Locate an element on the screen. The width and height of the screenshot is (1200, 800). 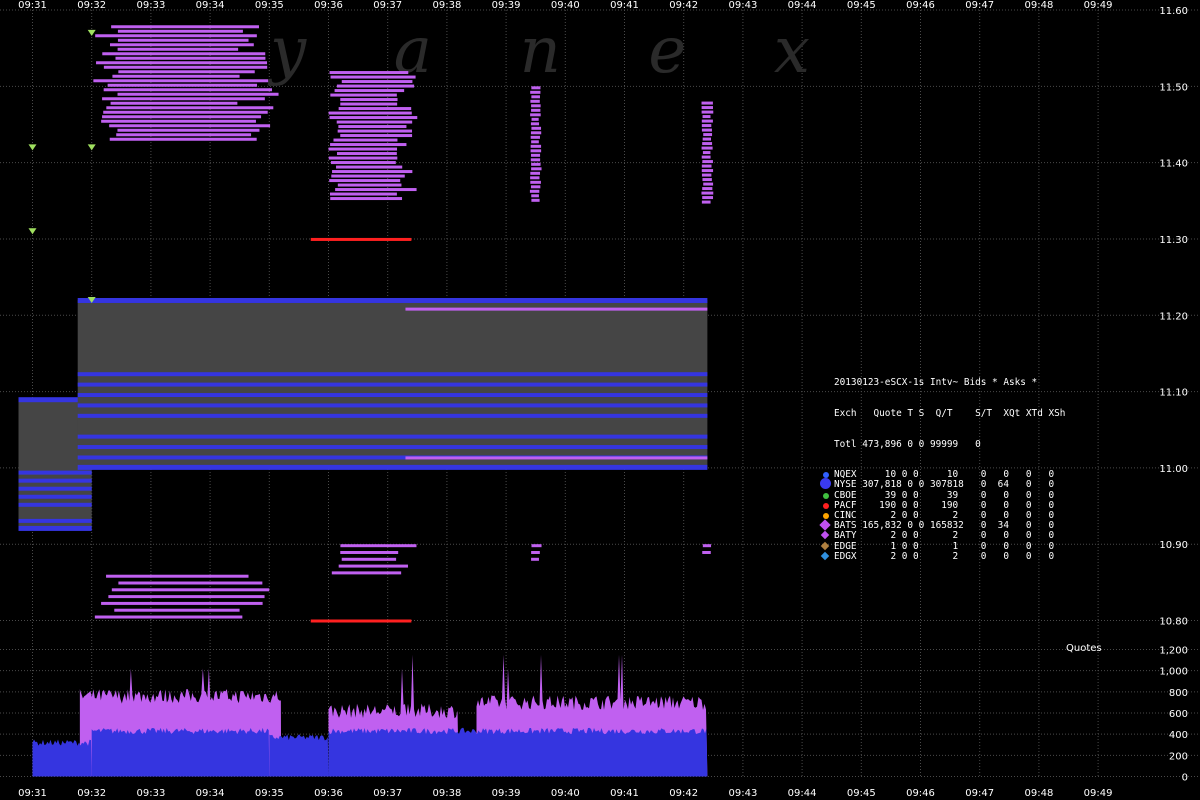
x-tick-label-top: 09:39 is located at coordinates (506, 5).